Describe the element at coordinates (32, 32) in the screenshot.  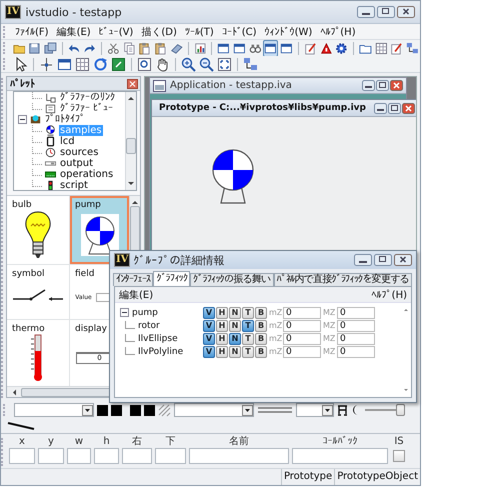
I see `menu-item: ﾌｧｲﾙ(F)` at that location.